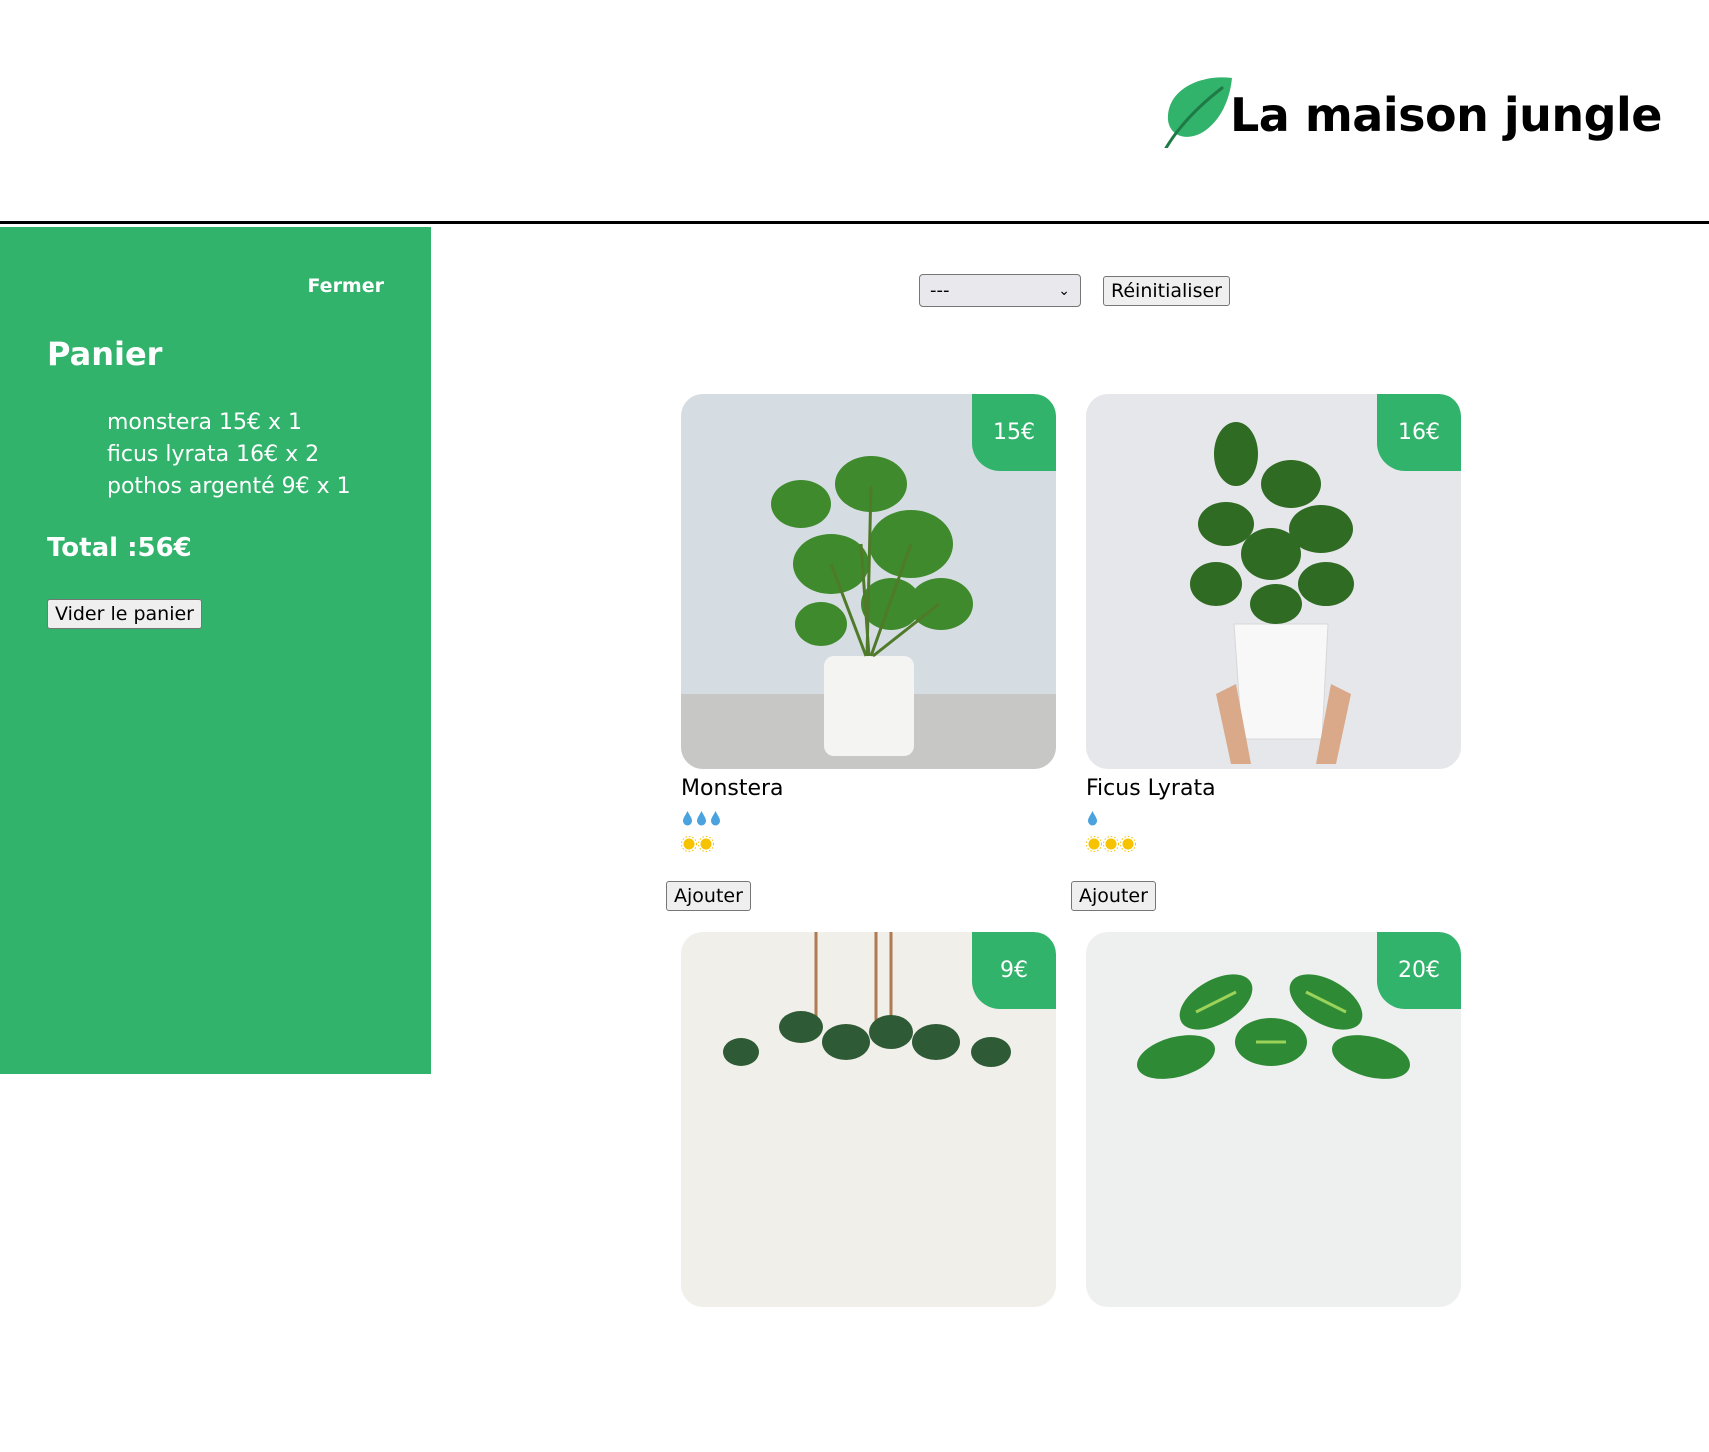  I want to click on price-badge: 20€, so click(1419, 970).